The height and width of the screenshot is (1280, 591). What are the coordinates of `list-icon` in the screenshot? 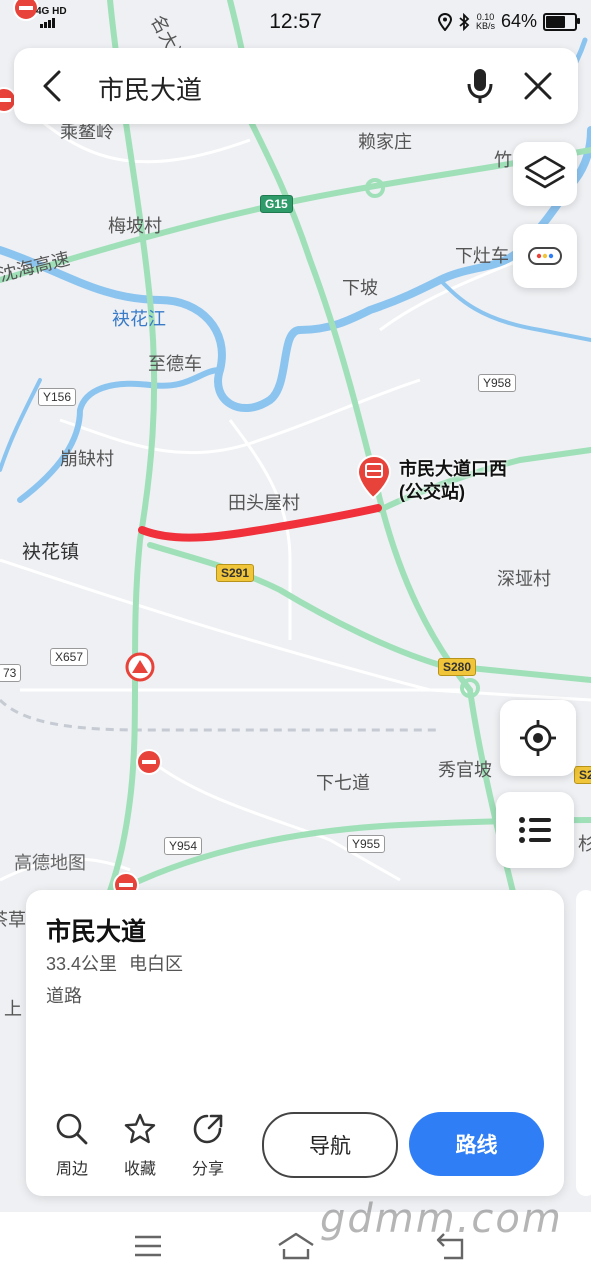 It's located at (535, 830).